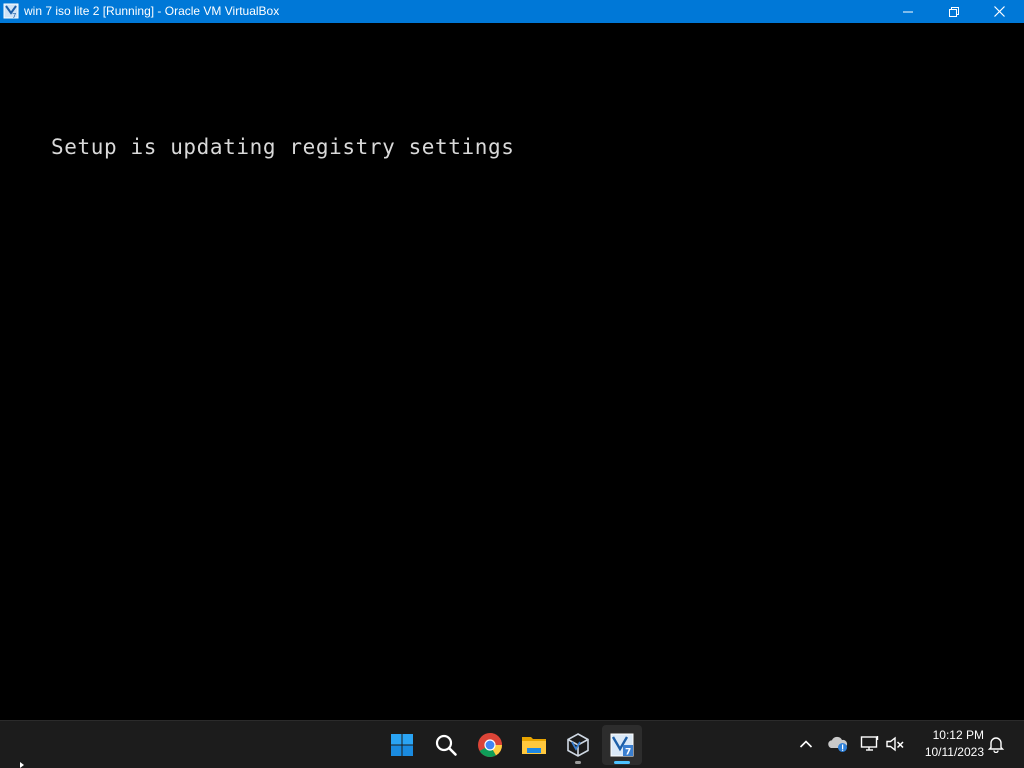 The height and width of the screenshot is (768, 1024). Describe the element at coordinates (578, 762) in the screenshot. I see `app-open-indicator` at that location.